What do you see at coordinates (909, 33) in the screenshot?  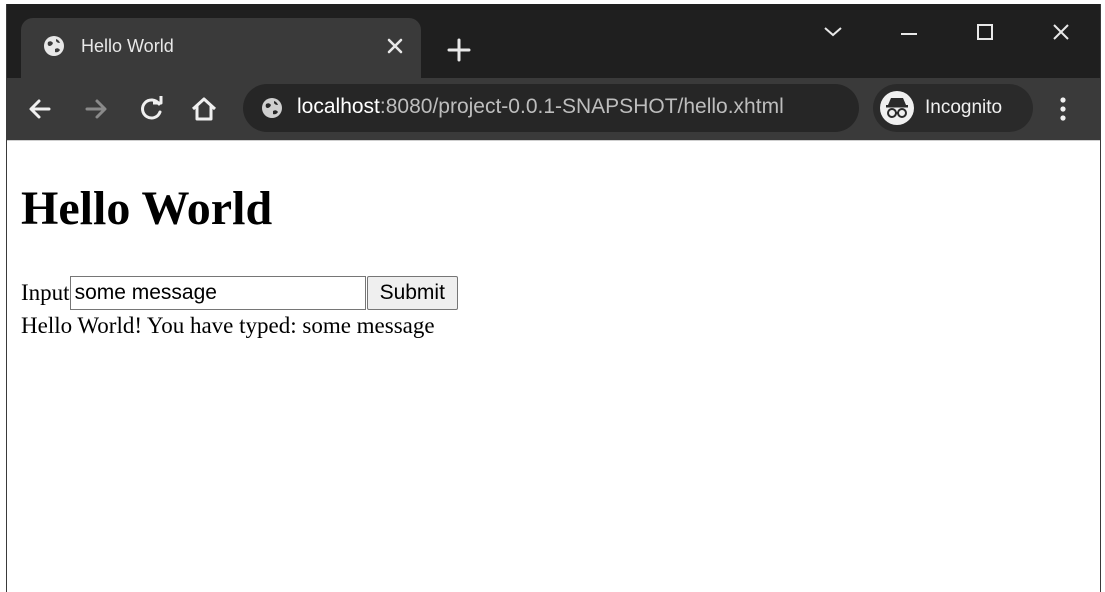 I see `minimize-icon` at bounding box center [909, 33].